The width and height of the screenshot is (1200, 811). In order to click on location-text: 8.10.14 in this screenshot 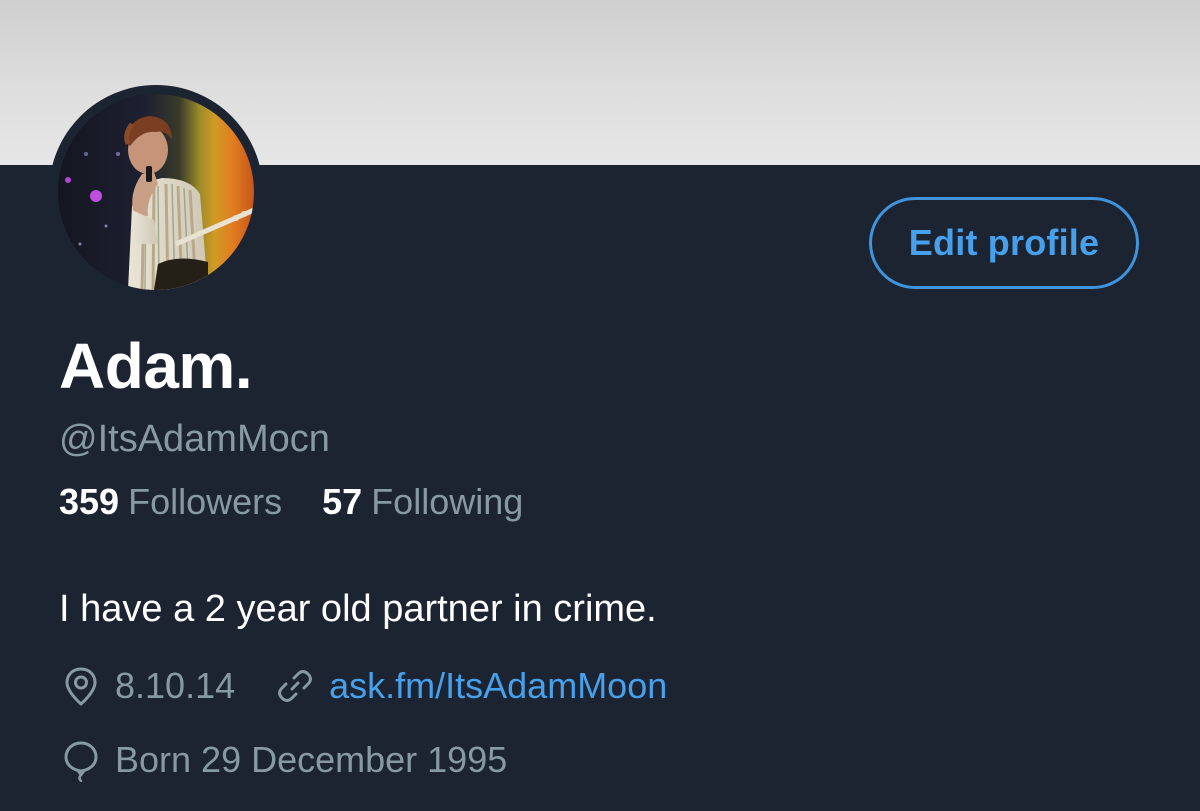, I will do `click(175, 685)`.